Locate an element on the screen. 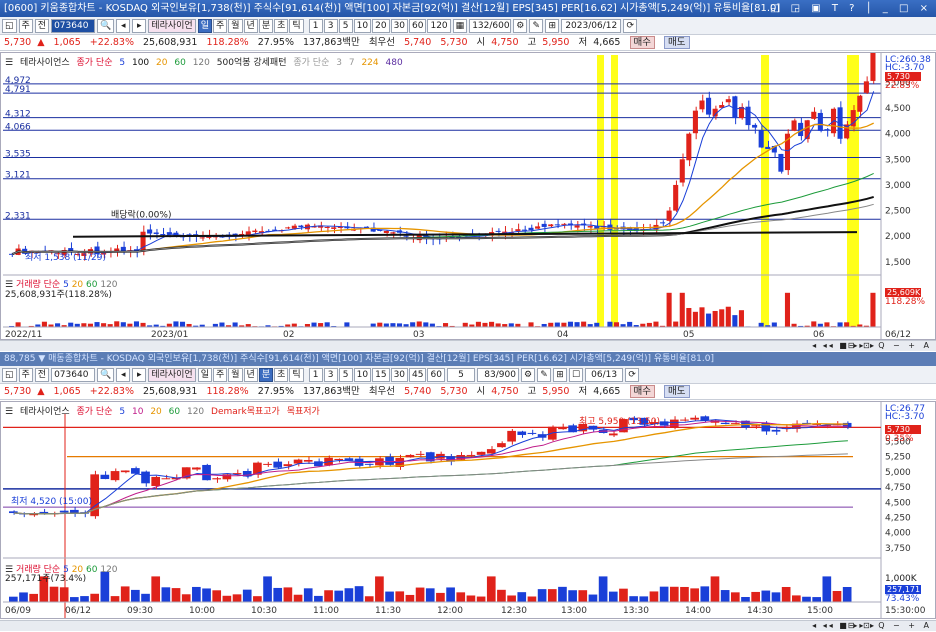 The height and width of the screenshot is (632, 936). minute-select: 5 is located at coordinates (460, 374).